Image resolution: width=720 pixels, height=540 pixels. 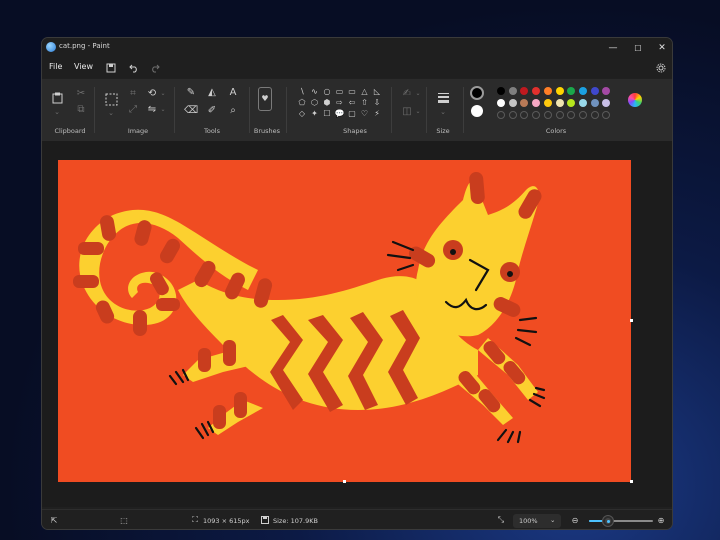 I want to click on flip-dropdown-icon: ⌄, so click(x=163, y=110).